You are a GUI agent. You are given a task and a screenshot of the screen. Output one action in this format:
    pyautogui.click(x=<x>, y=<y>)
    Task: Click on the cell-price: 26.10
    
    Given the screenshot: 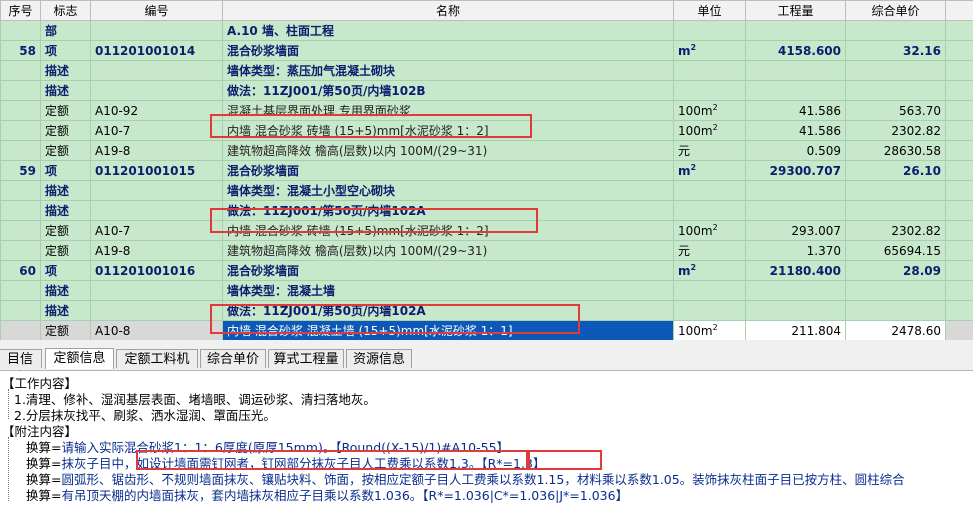 What is the action you would take?
    pyautogui.click(x=895, y=170)
    